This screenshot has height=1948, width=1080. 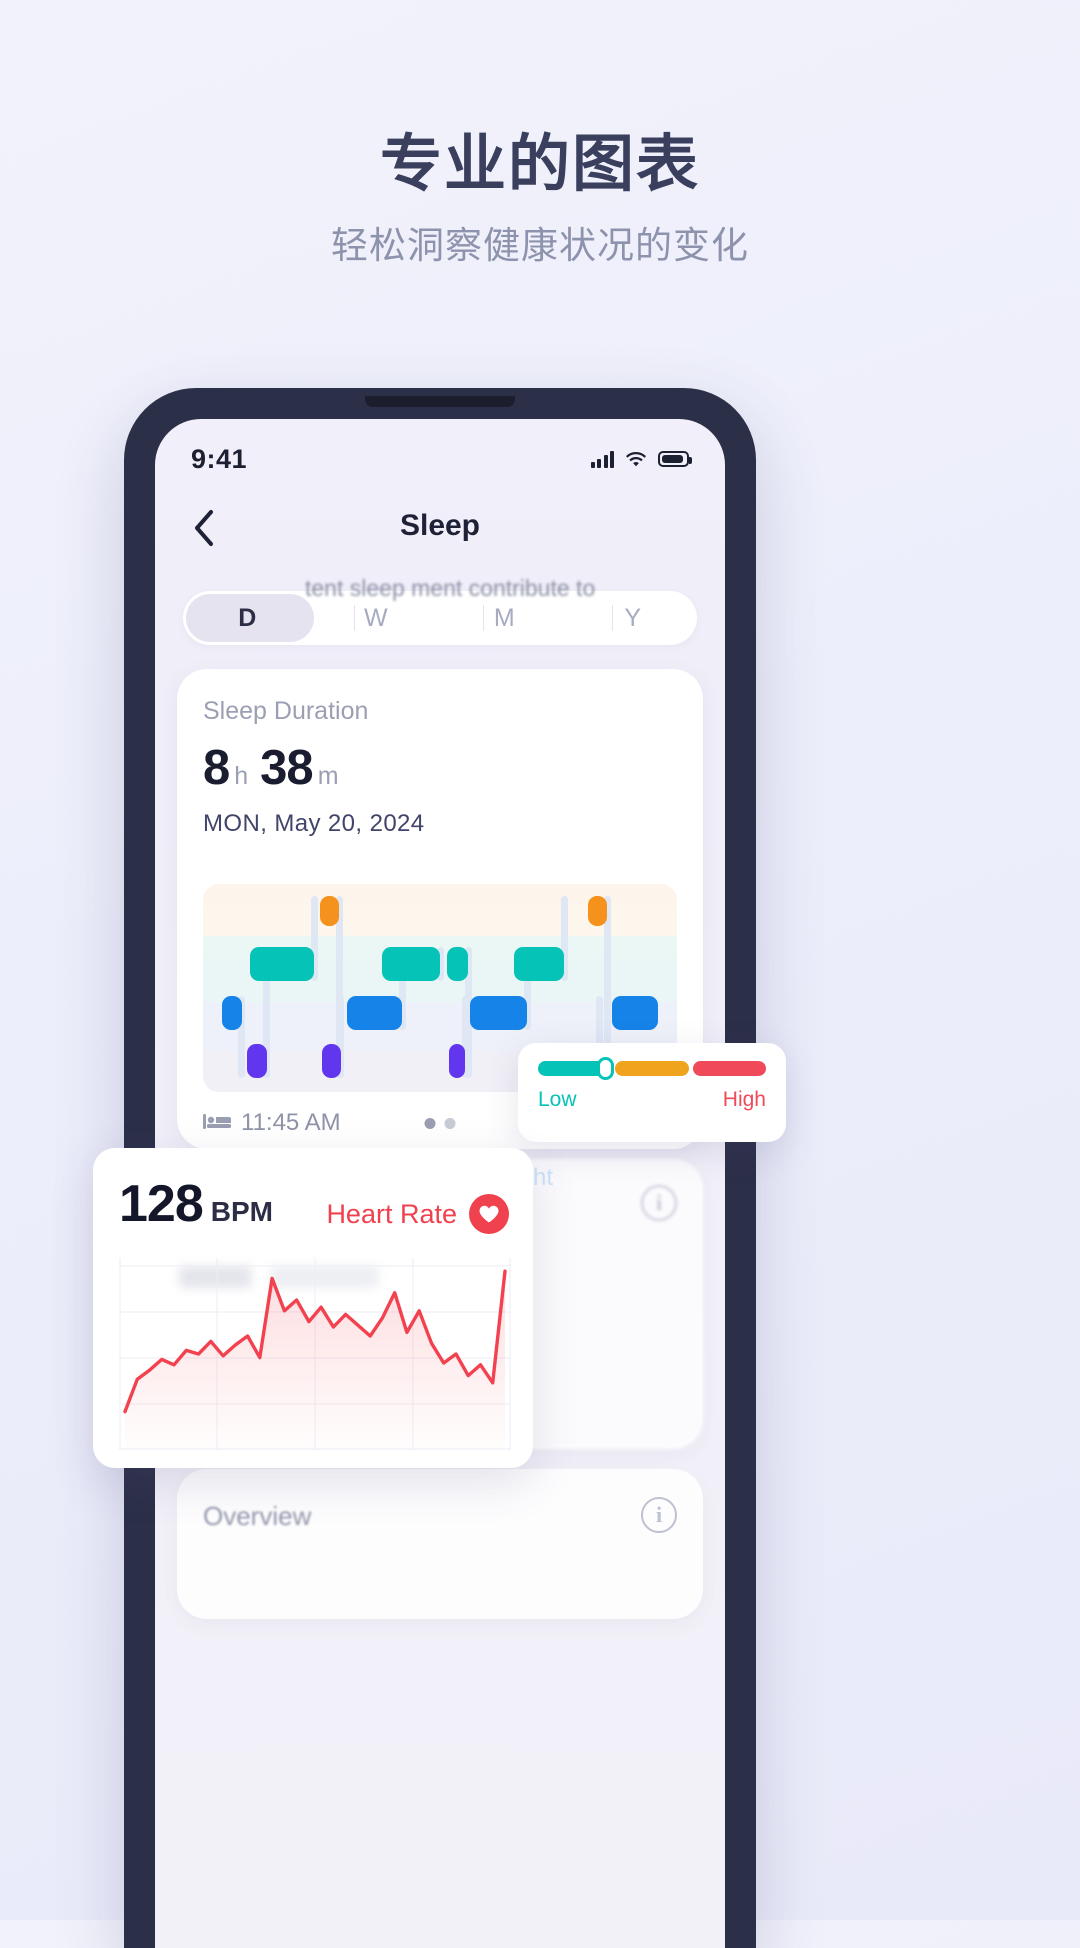 I want to click on wake-time: 11:45 AM, so click(x=291, y=1122).